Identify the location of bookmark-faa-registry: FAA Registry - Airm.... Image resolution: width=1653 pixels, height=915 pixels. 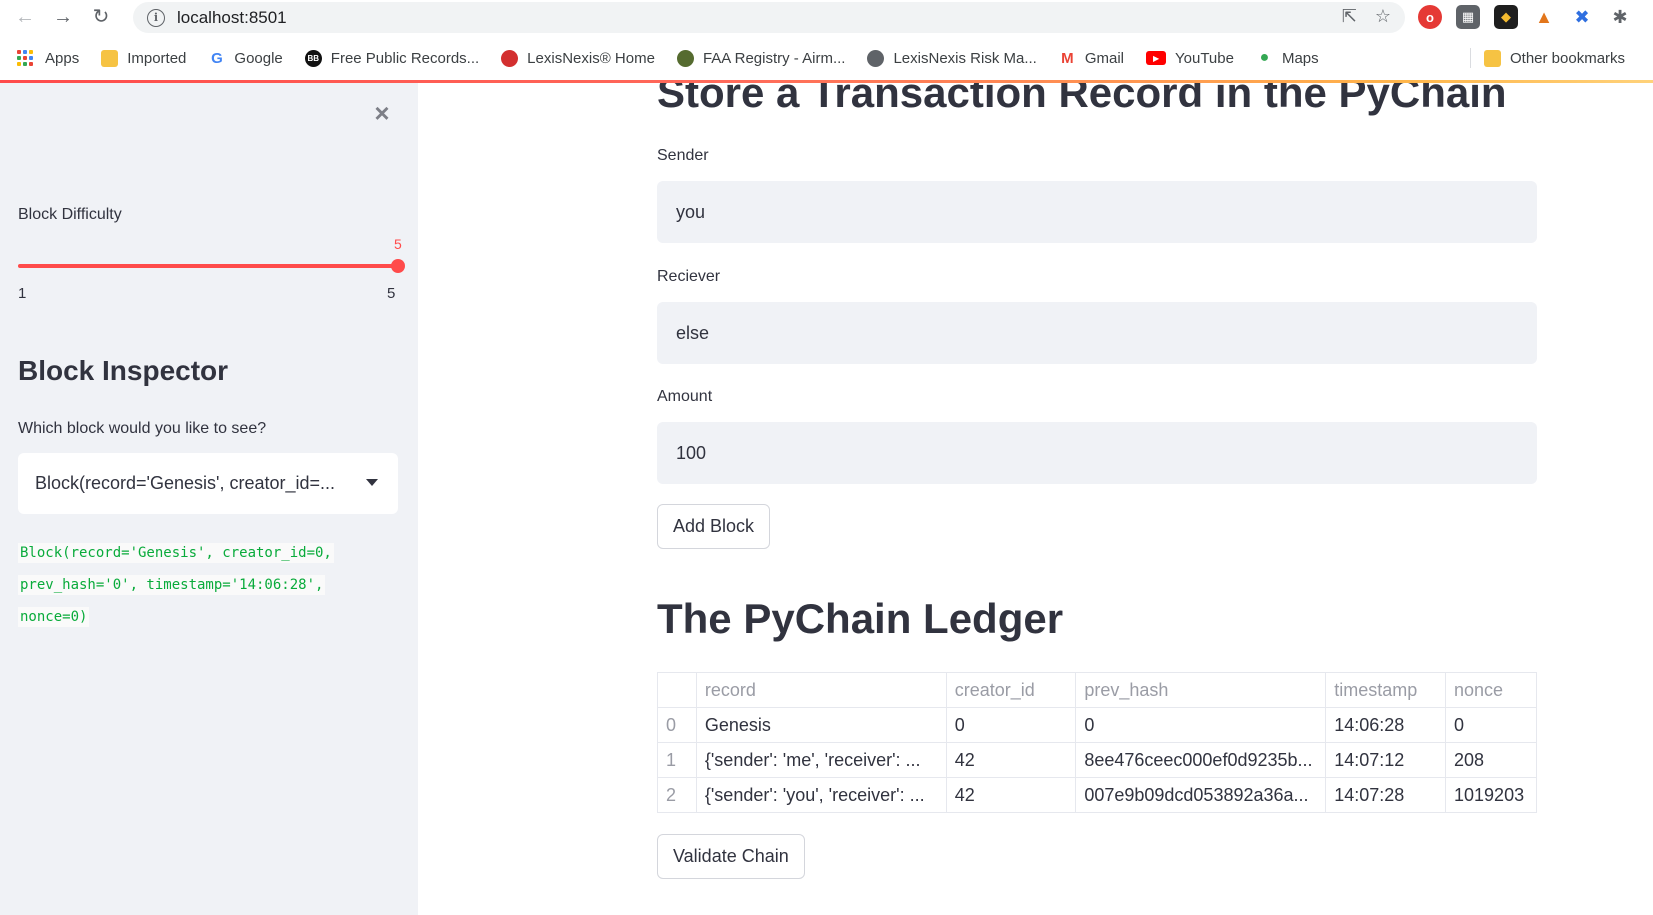
(761, 58).